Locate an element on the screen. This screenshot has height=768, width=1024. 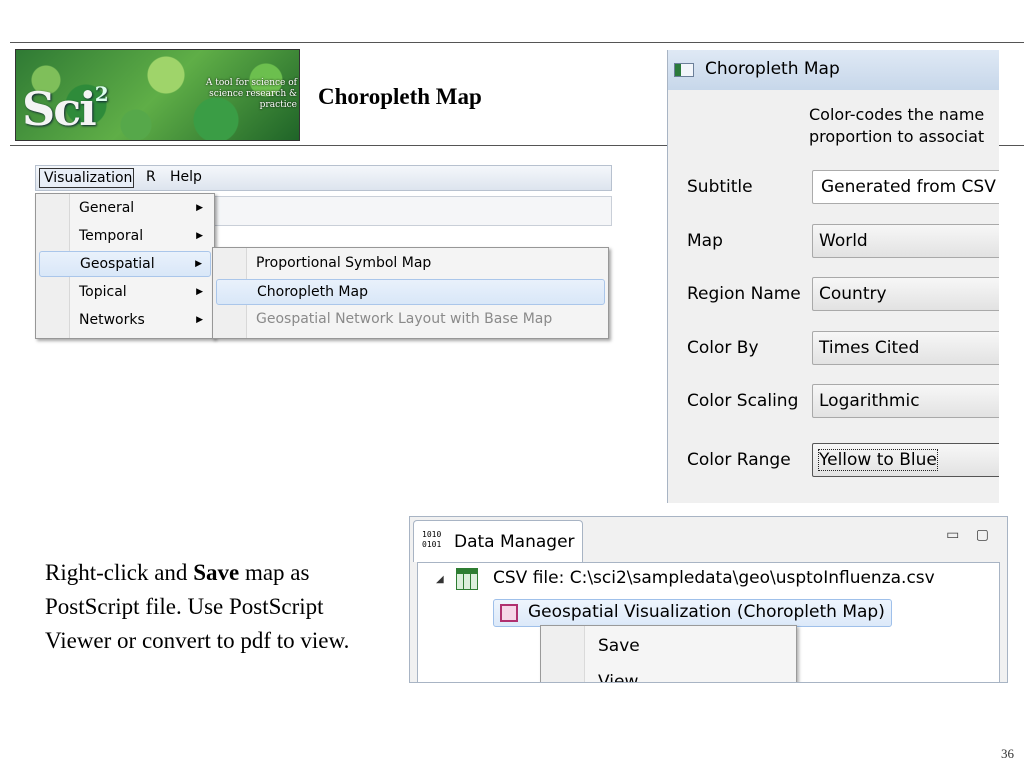
tab-data-manager: 1010 0101 Data Manager is located at coordinates (498, 541).